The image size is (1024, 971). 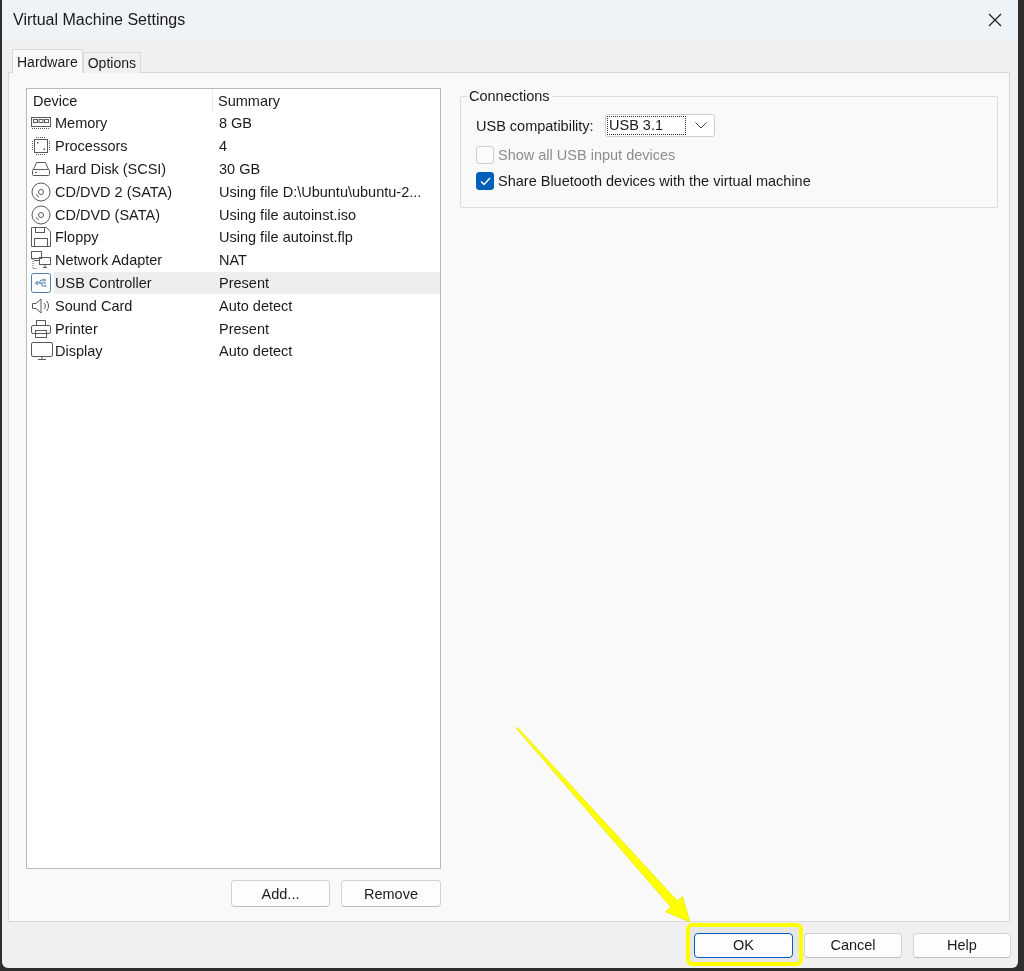 What do you see at coordinates (41, 260) in the screenshot?
I see `network-computers-icon` at bounding box center [41, 260].